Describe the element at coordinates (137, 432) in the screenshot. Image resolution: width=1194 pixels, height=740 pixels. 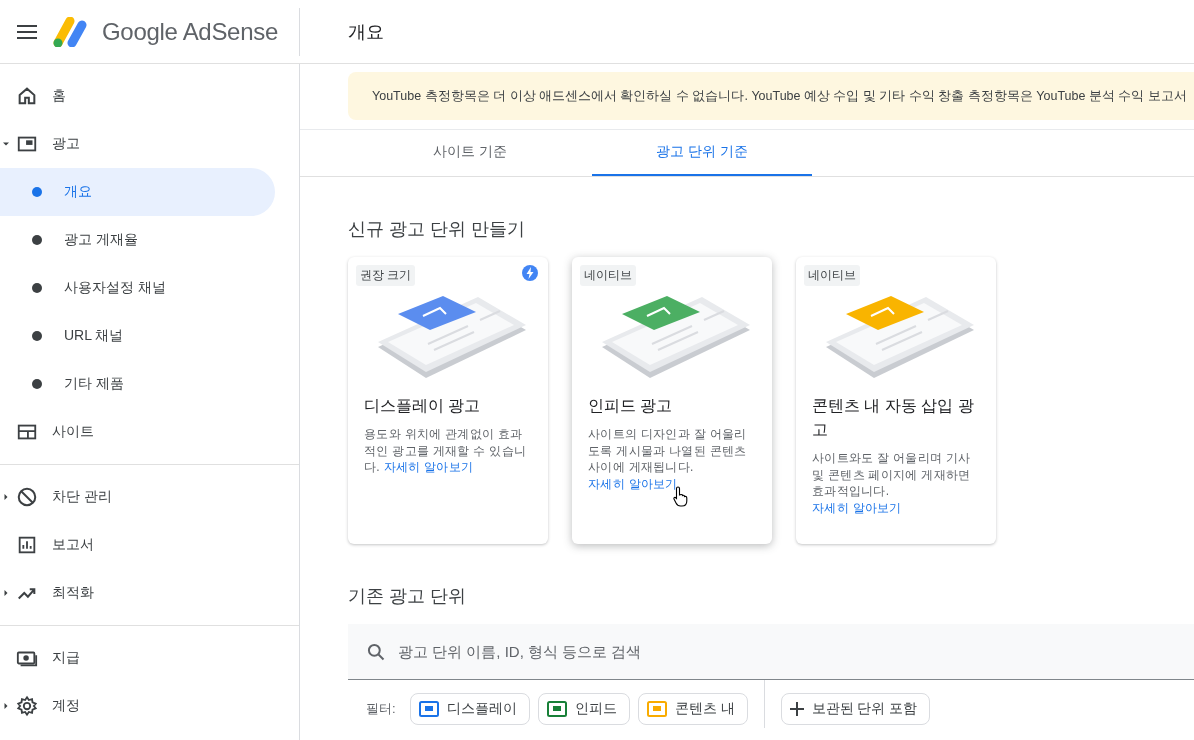
I see `nav-item: 사이트` at that location.